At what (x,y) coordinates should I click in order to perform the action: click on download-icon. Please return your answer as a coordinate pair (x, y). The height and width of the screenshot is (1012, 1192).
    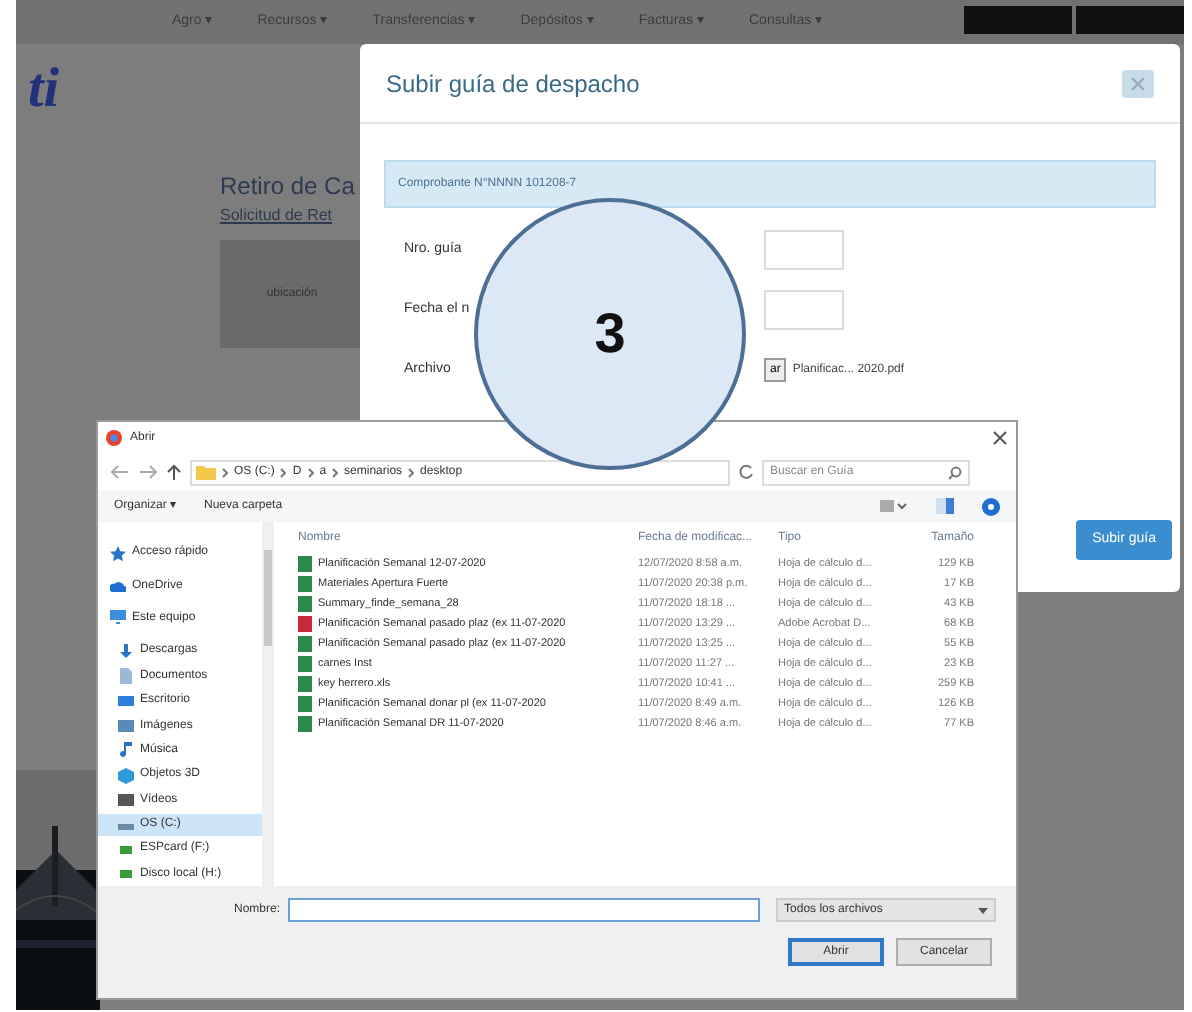
    Looking at the image, I should click on (126, 651).